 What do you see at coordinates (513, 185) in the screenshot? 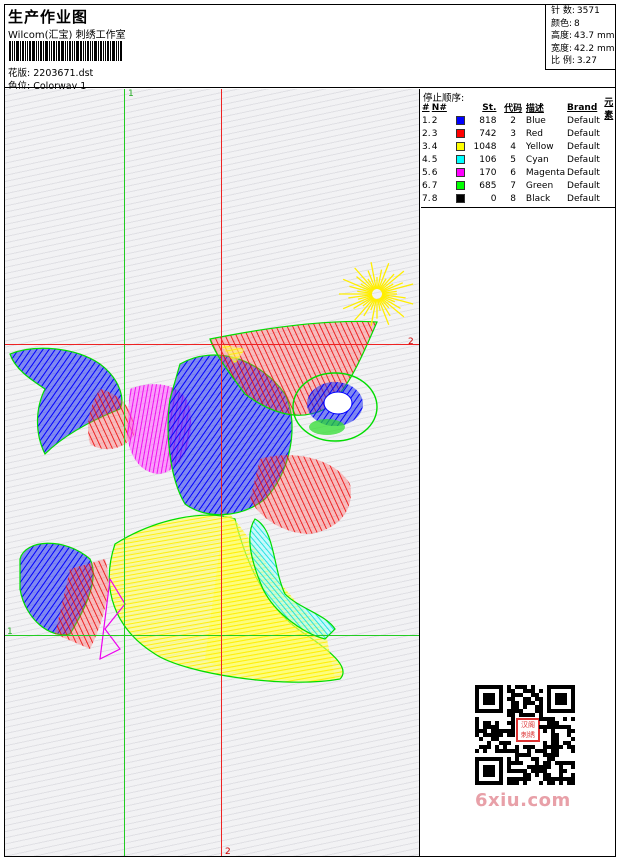
I see `row-code: 7` at bounding box center [513, 185].